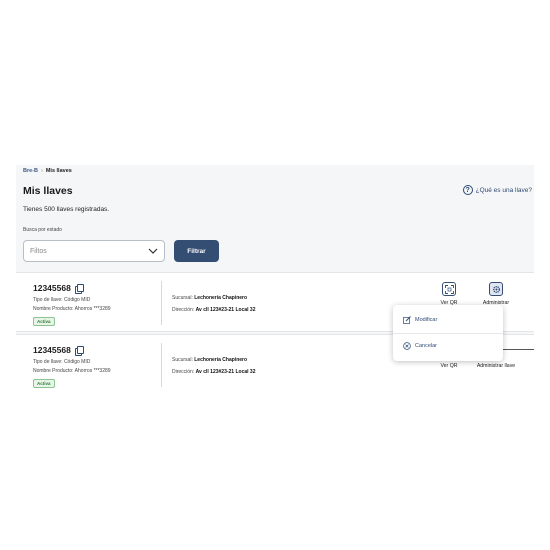 The width and height of the screenshot is (550, 550). I want to click on qr-icon, so click(449, 289).